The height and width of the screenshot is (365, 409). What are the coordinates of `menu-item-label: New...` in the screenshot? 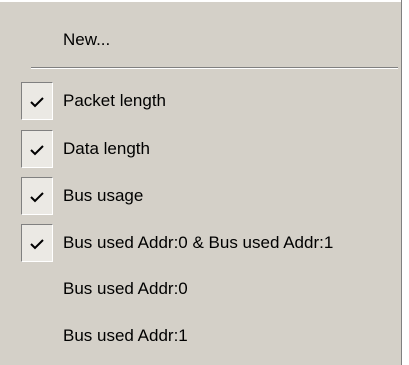 It's located at (87, 39).